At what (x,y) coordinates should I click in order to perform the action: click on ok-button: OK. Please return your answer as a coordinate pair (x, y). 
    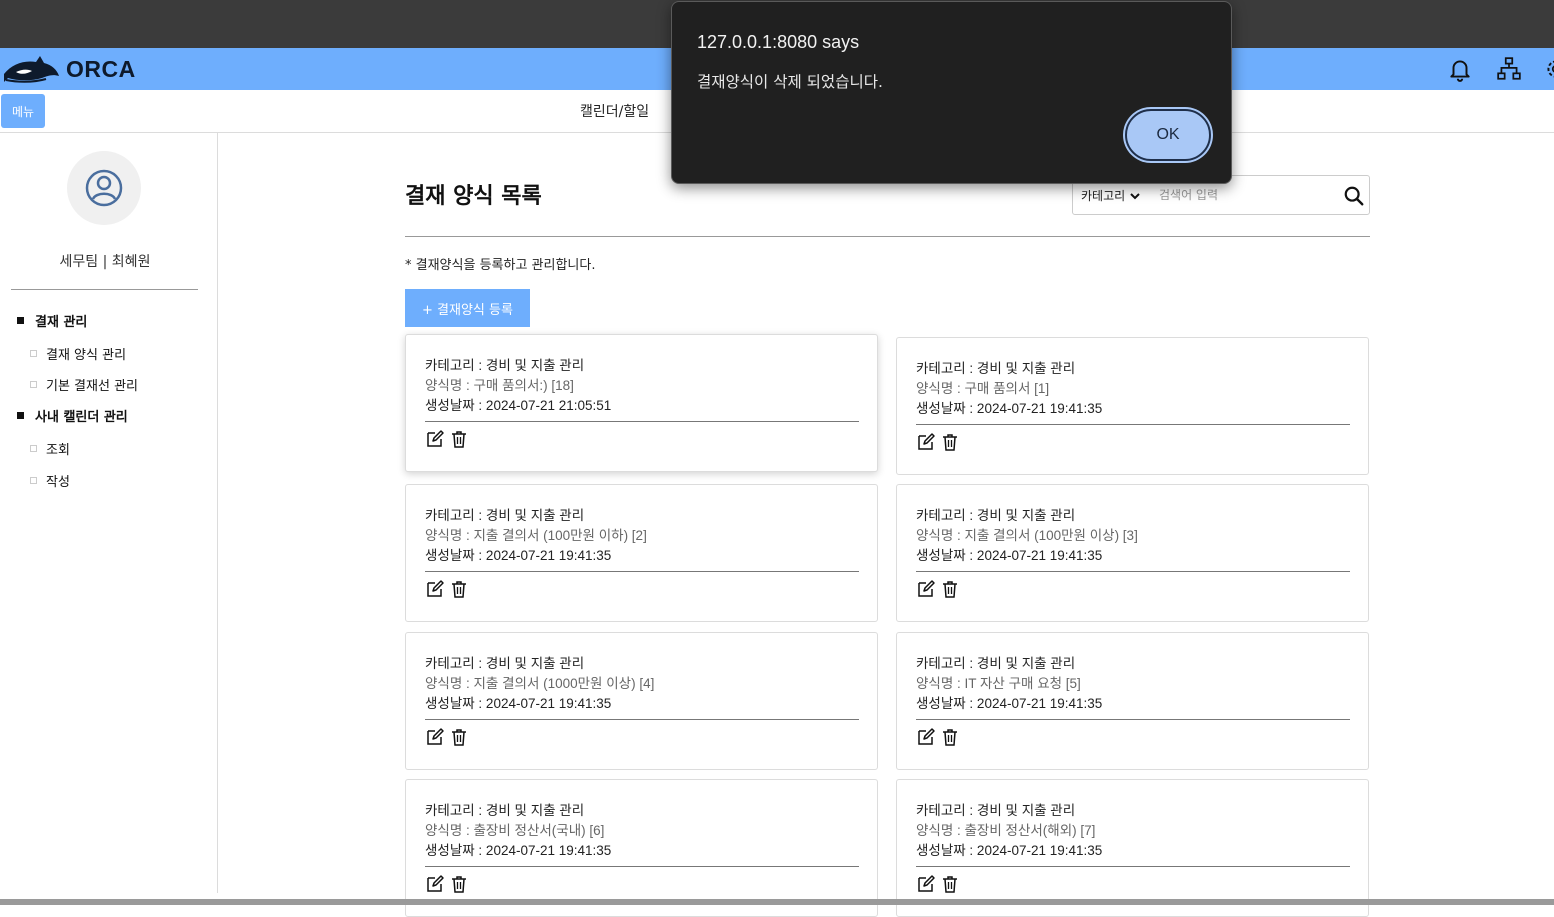
    Looking at the image, I should click on (1168, 135).